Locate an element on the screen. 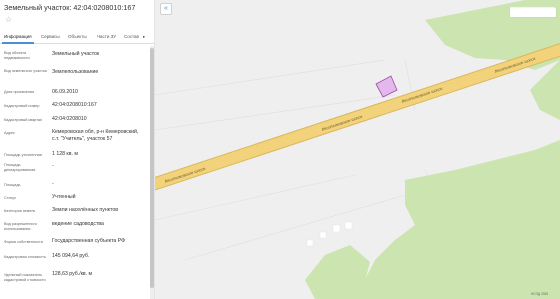 The height and width of the screenshot is (299, 560). tab-information: Информация is located at coordinates (18, 36).